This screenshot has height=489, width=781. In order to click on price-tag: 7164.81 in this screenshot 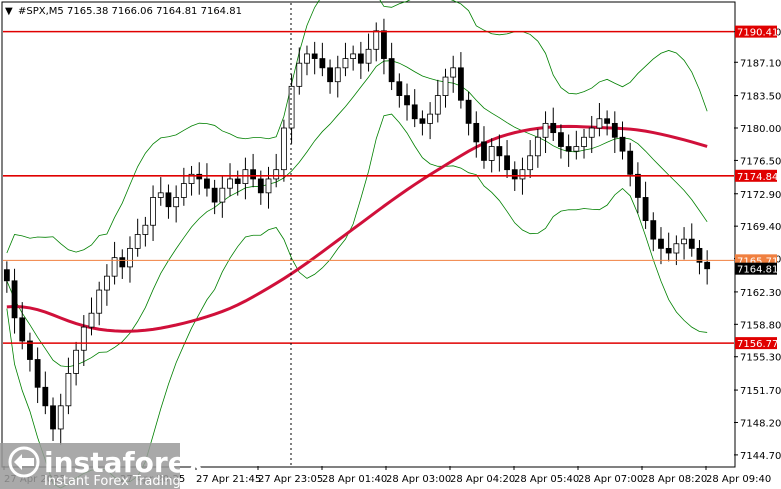, I will do `click(756, 269)`.